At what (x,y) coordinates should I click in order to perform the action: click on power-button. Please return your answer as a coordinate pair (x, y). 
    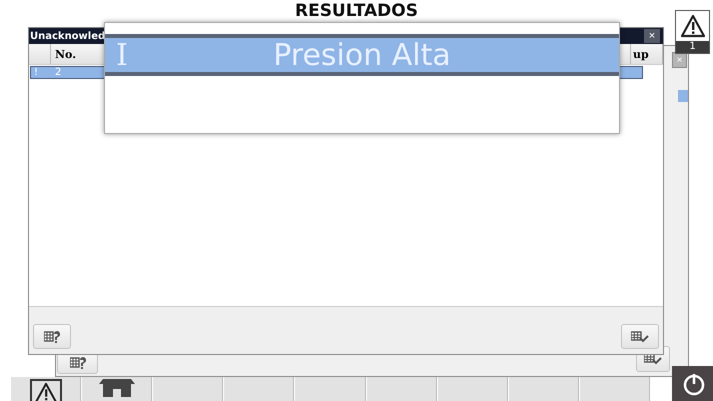
    Looking at the image, I should click on (692, 383).